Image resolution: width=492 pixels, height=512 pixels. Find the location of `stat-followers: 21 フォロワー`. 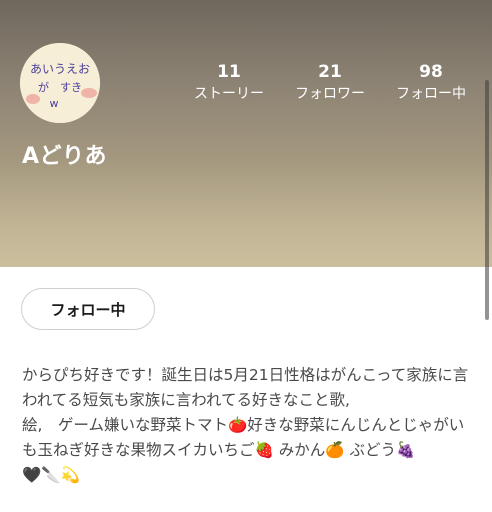

stat-followers: 21 フォロワー is located at coordinates (330, 83).